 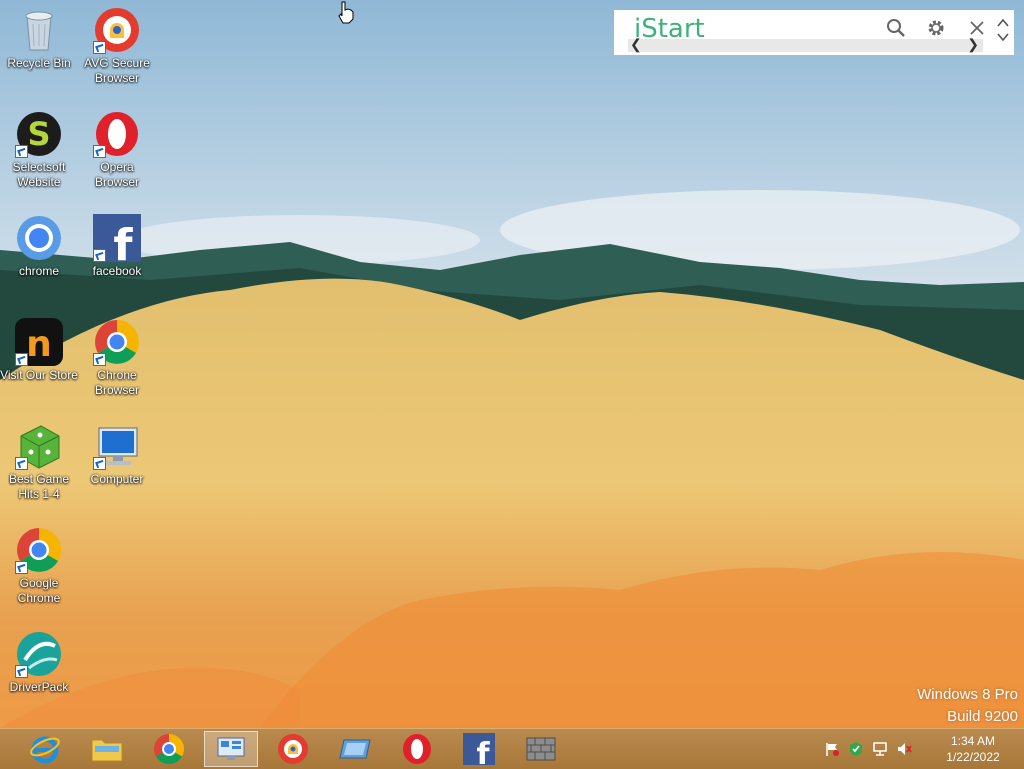 I want to click on folder-icon, so click(x=107, y=750).